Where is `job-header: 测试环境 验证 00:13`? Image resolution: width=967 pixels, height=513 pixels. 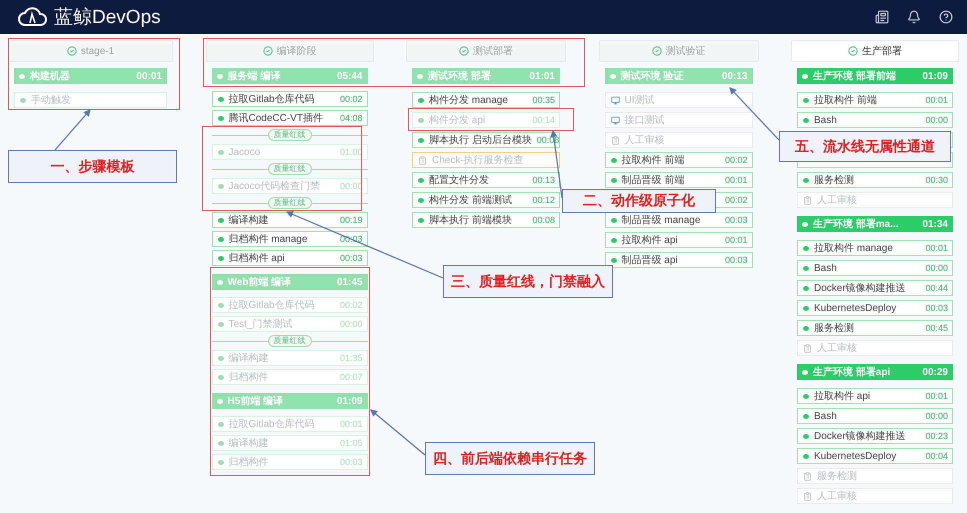 job-header: 测试环境 验证 00:13 is located at coordinates (678, 76).